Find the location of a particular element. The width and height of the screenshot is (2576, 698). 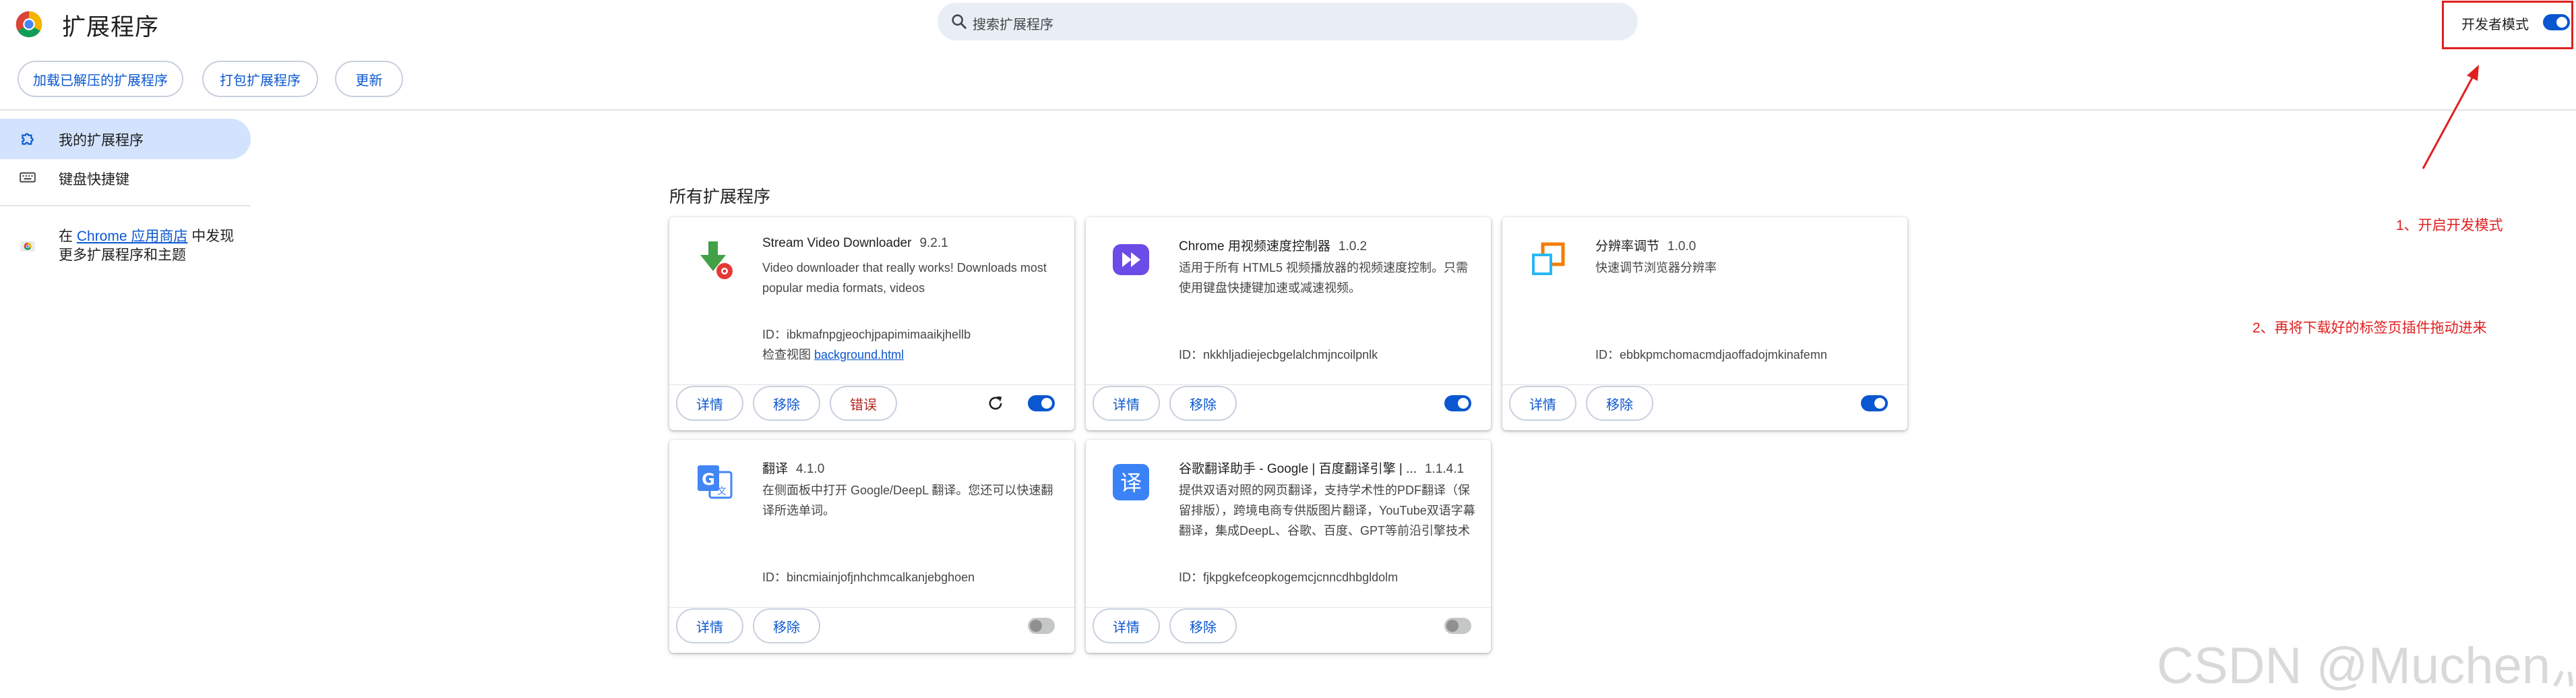

svg-text: 文 is located at coordinates (722, 491).